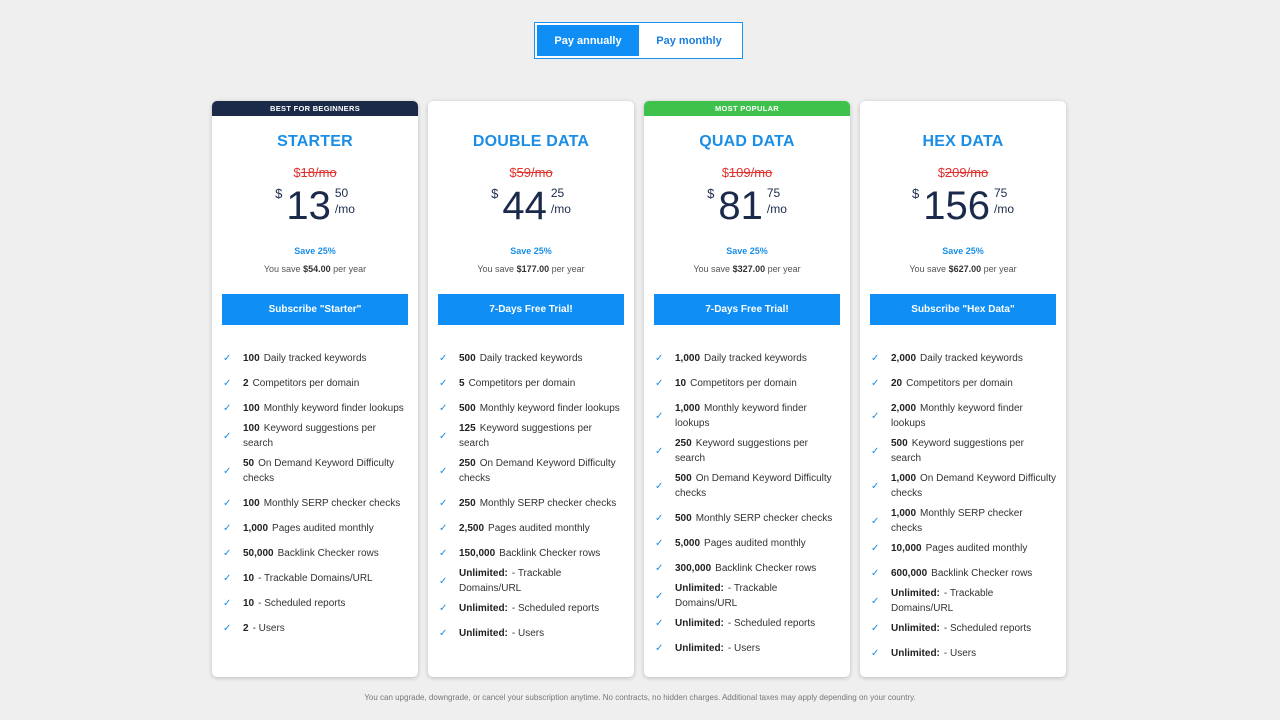 The width and height of the screenshot is (1280, 720). I want to click on feature-label: - Trackable Domains/URL, so click(315, 578).